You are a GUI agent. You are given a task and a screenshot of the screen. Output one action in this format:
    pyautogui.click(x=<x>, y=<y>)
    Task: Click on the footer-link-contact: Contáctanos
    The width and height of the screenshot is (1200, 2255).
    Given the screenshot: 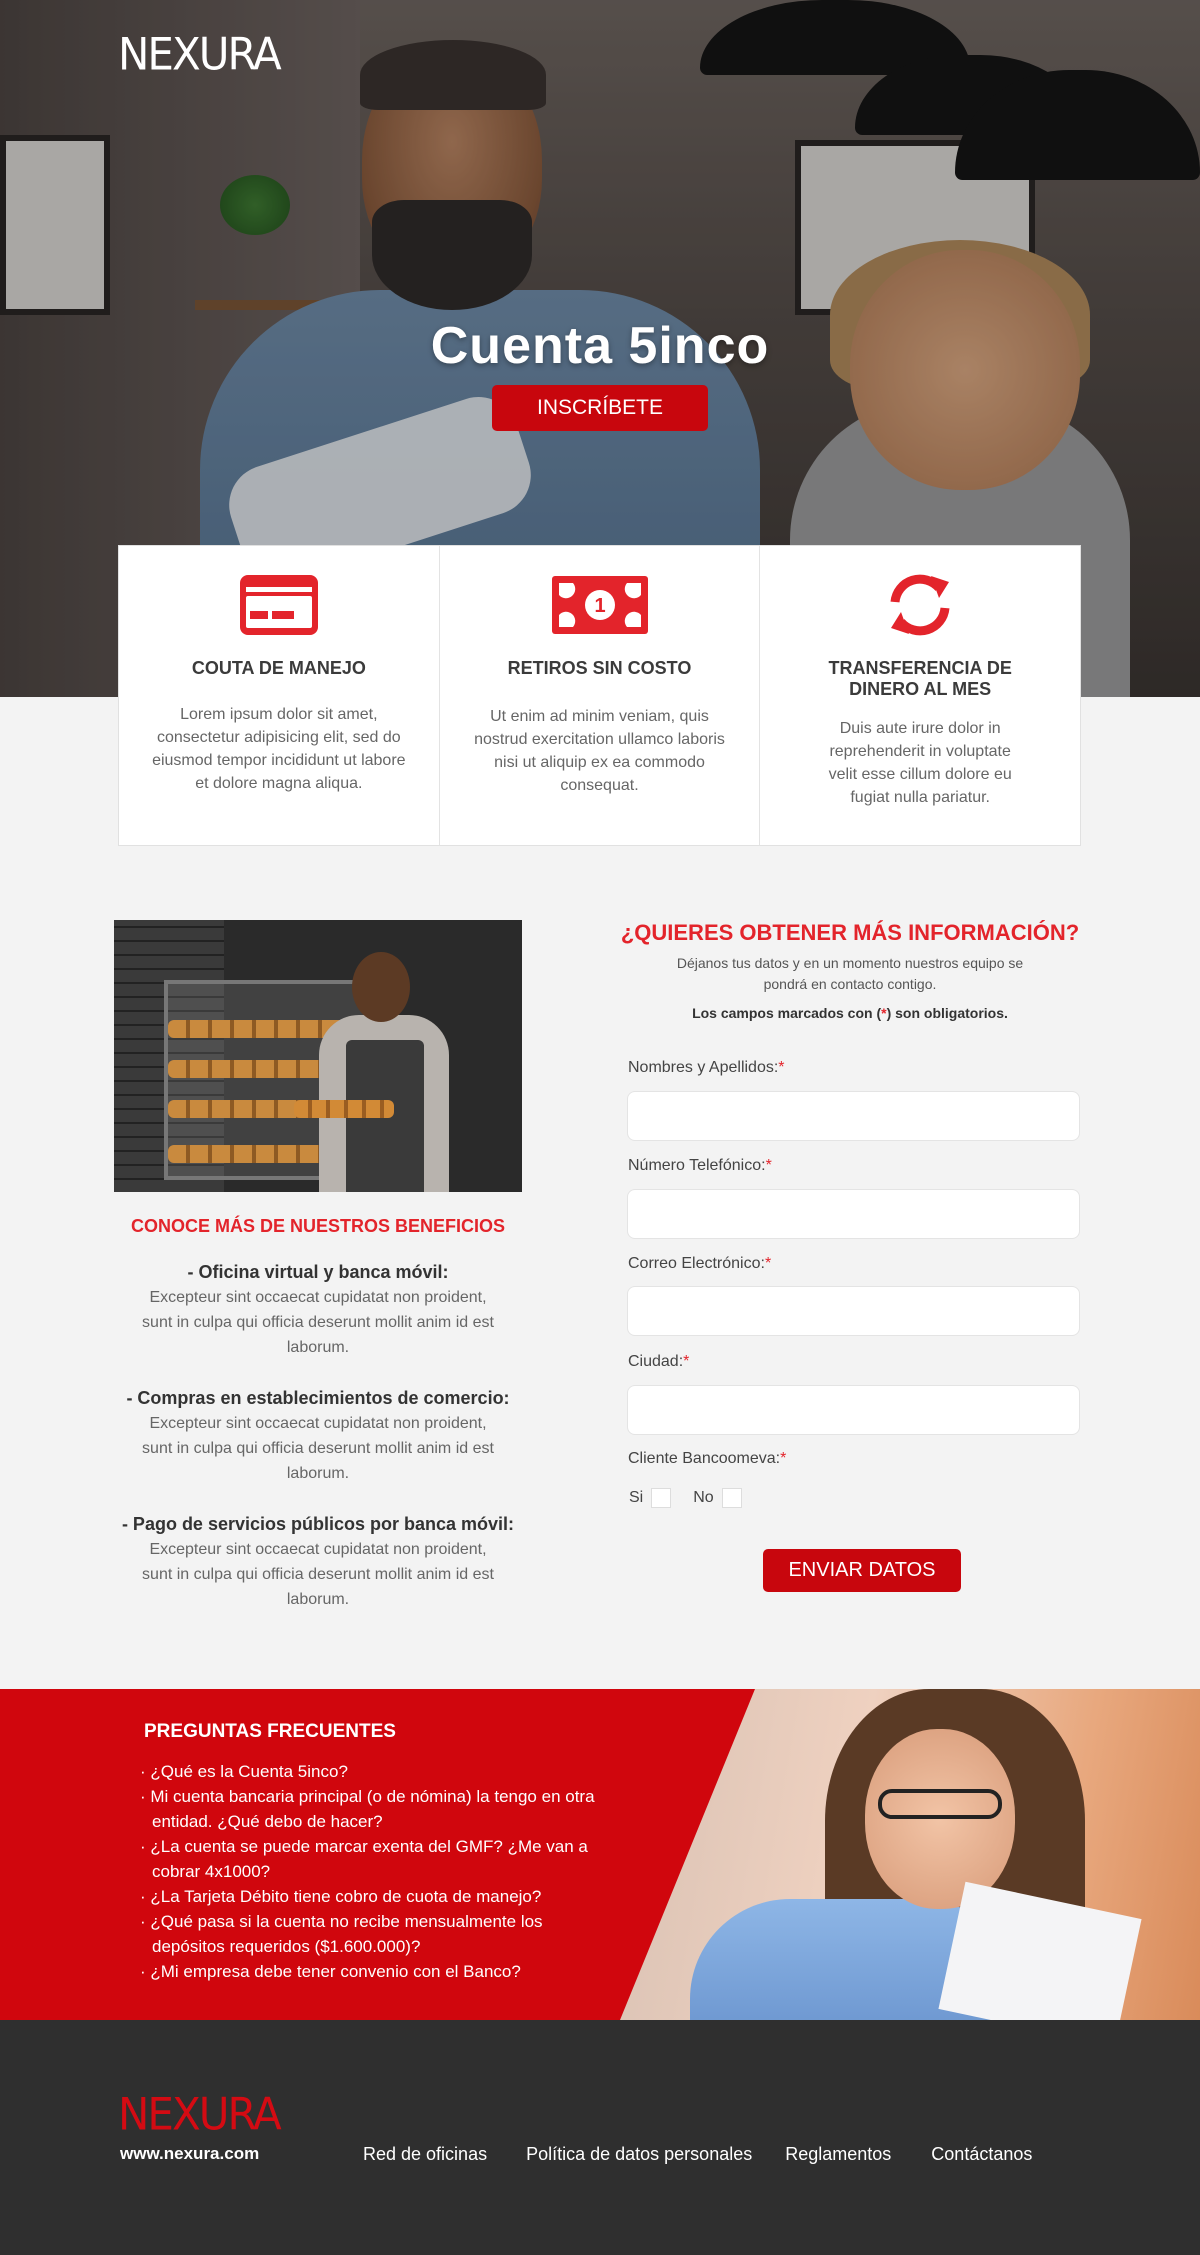 What is the action you would take?
    pyautogui.click(x=981, y=2154)
    